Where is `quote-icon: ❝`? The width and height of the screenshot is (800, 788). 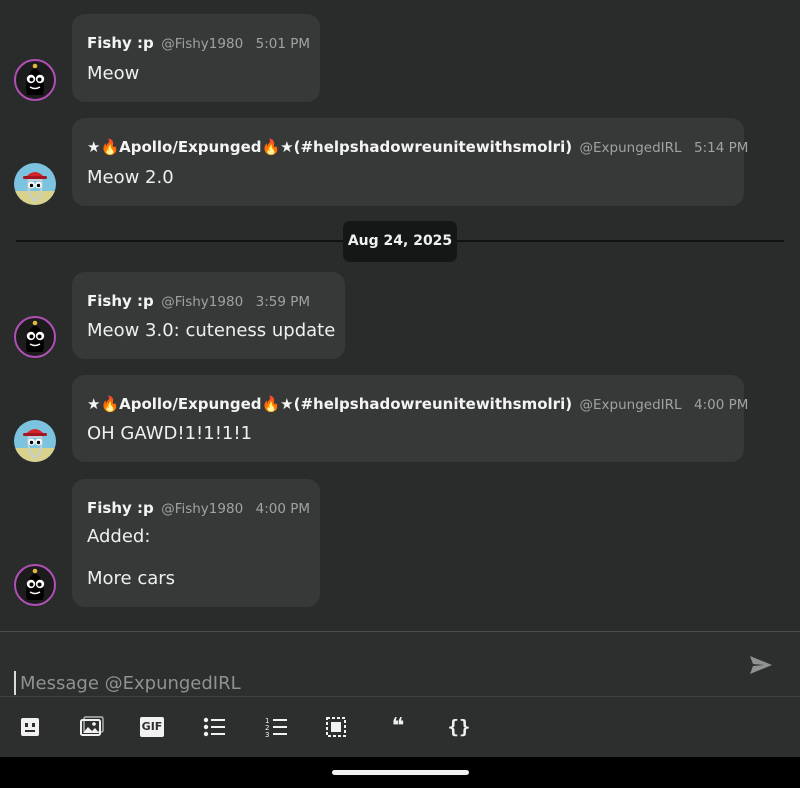 quote-icon: ❝ is located at coordinates (398, 726).